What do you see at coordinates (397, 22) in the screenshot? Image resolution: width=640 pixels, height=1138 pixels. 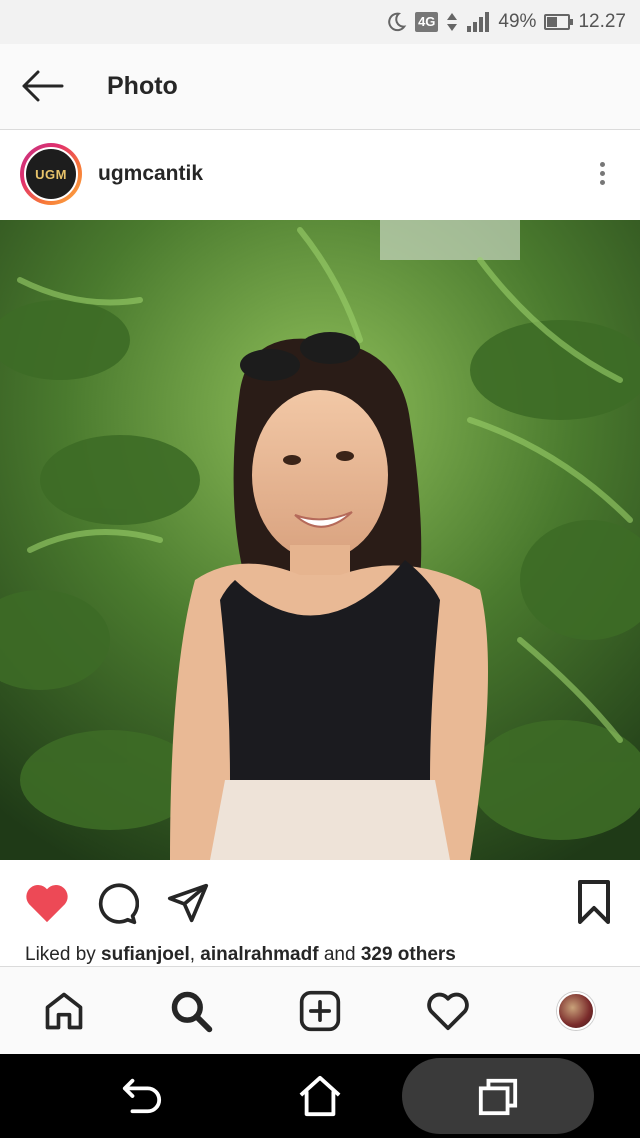 I see `moon-icon` at bounding box center [397, 22].